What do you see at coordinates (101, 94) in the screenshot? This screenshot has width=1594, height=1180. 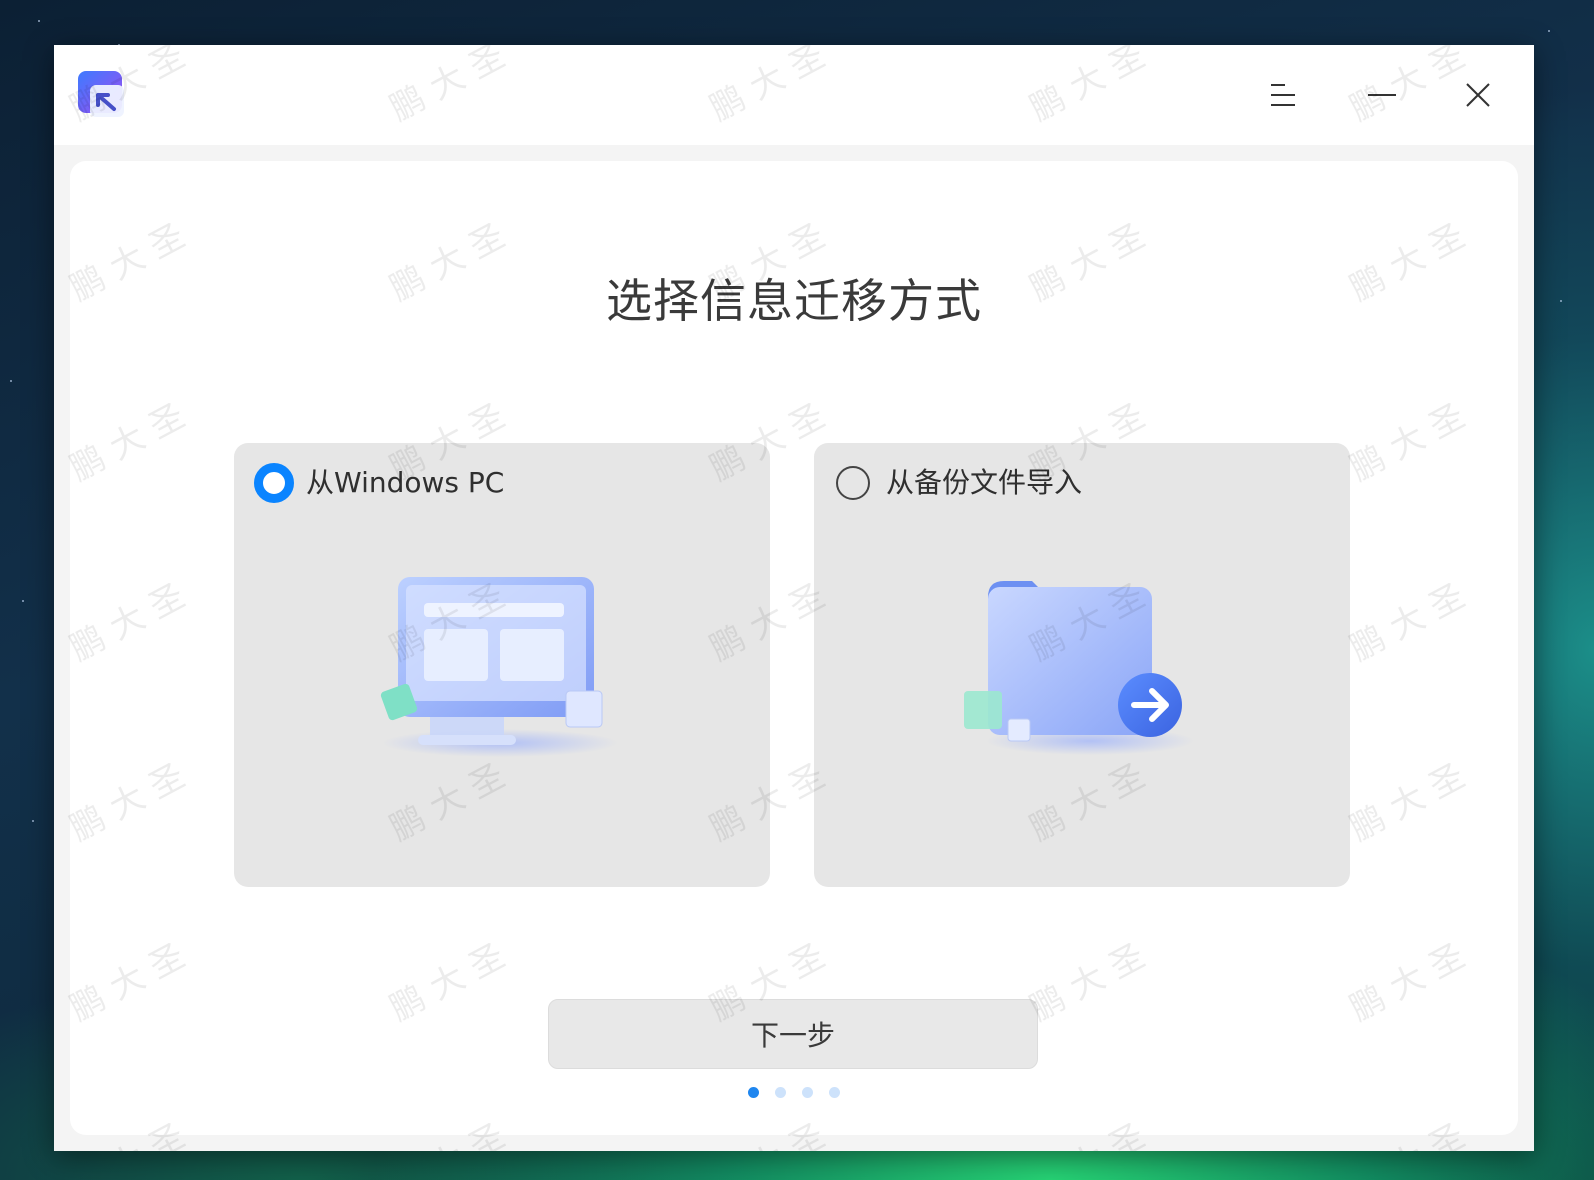 I see `data-migration-app-icon` at bounding box center [101, 94].